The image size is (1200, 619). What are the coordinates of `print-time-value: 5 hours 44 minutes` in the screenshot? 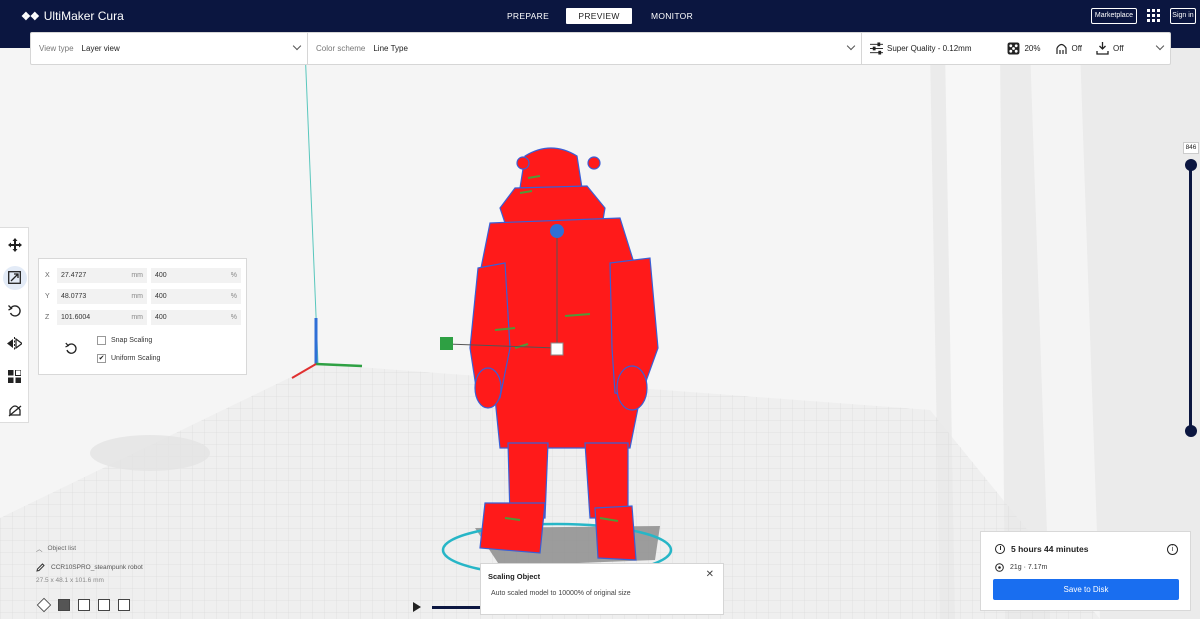 It's located at (1050, 549).